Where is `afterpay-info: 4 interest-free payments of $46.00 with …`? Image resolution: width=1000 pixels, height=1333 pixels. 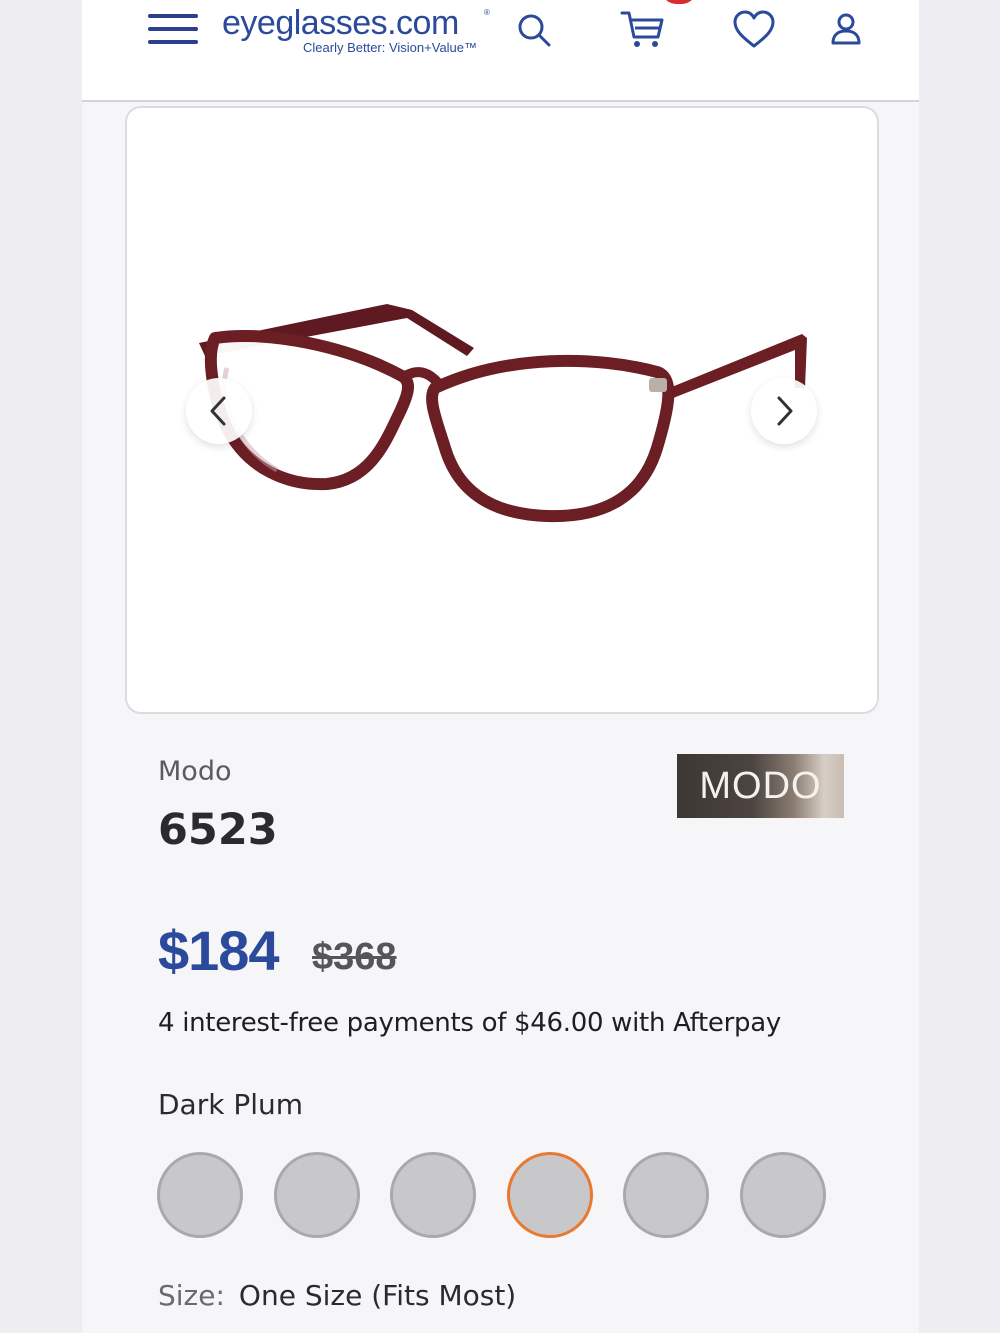
afterpay-info: 4 interest-free payments of $46.00 with … is located at coordinates (469, 1023).